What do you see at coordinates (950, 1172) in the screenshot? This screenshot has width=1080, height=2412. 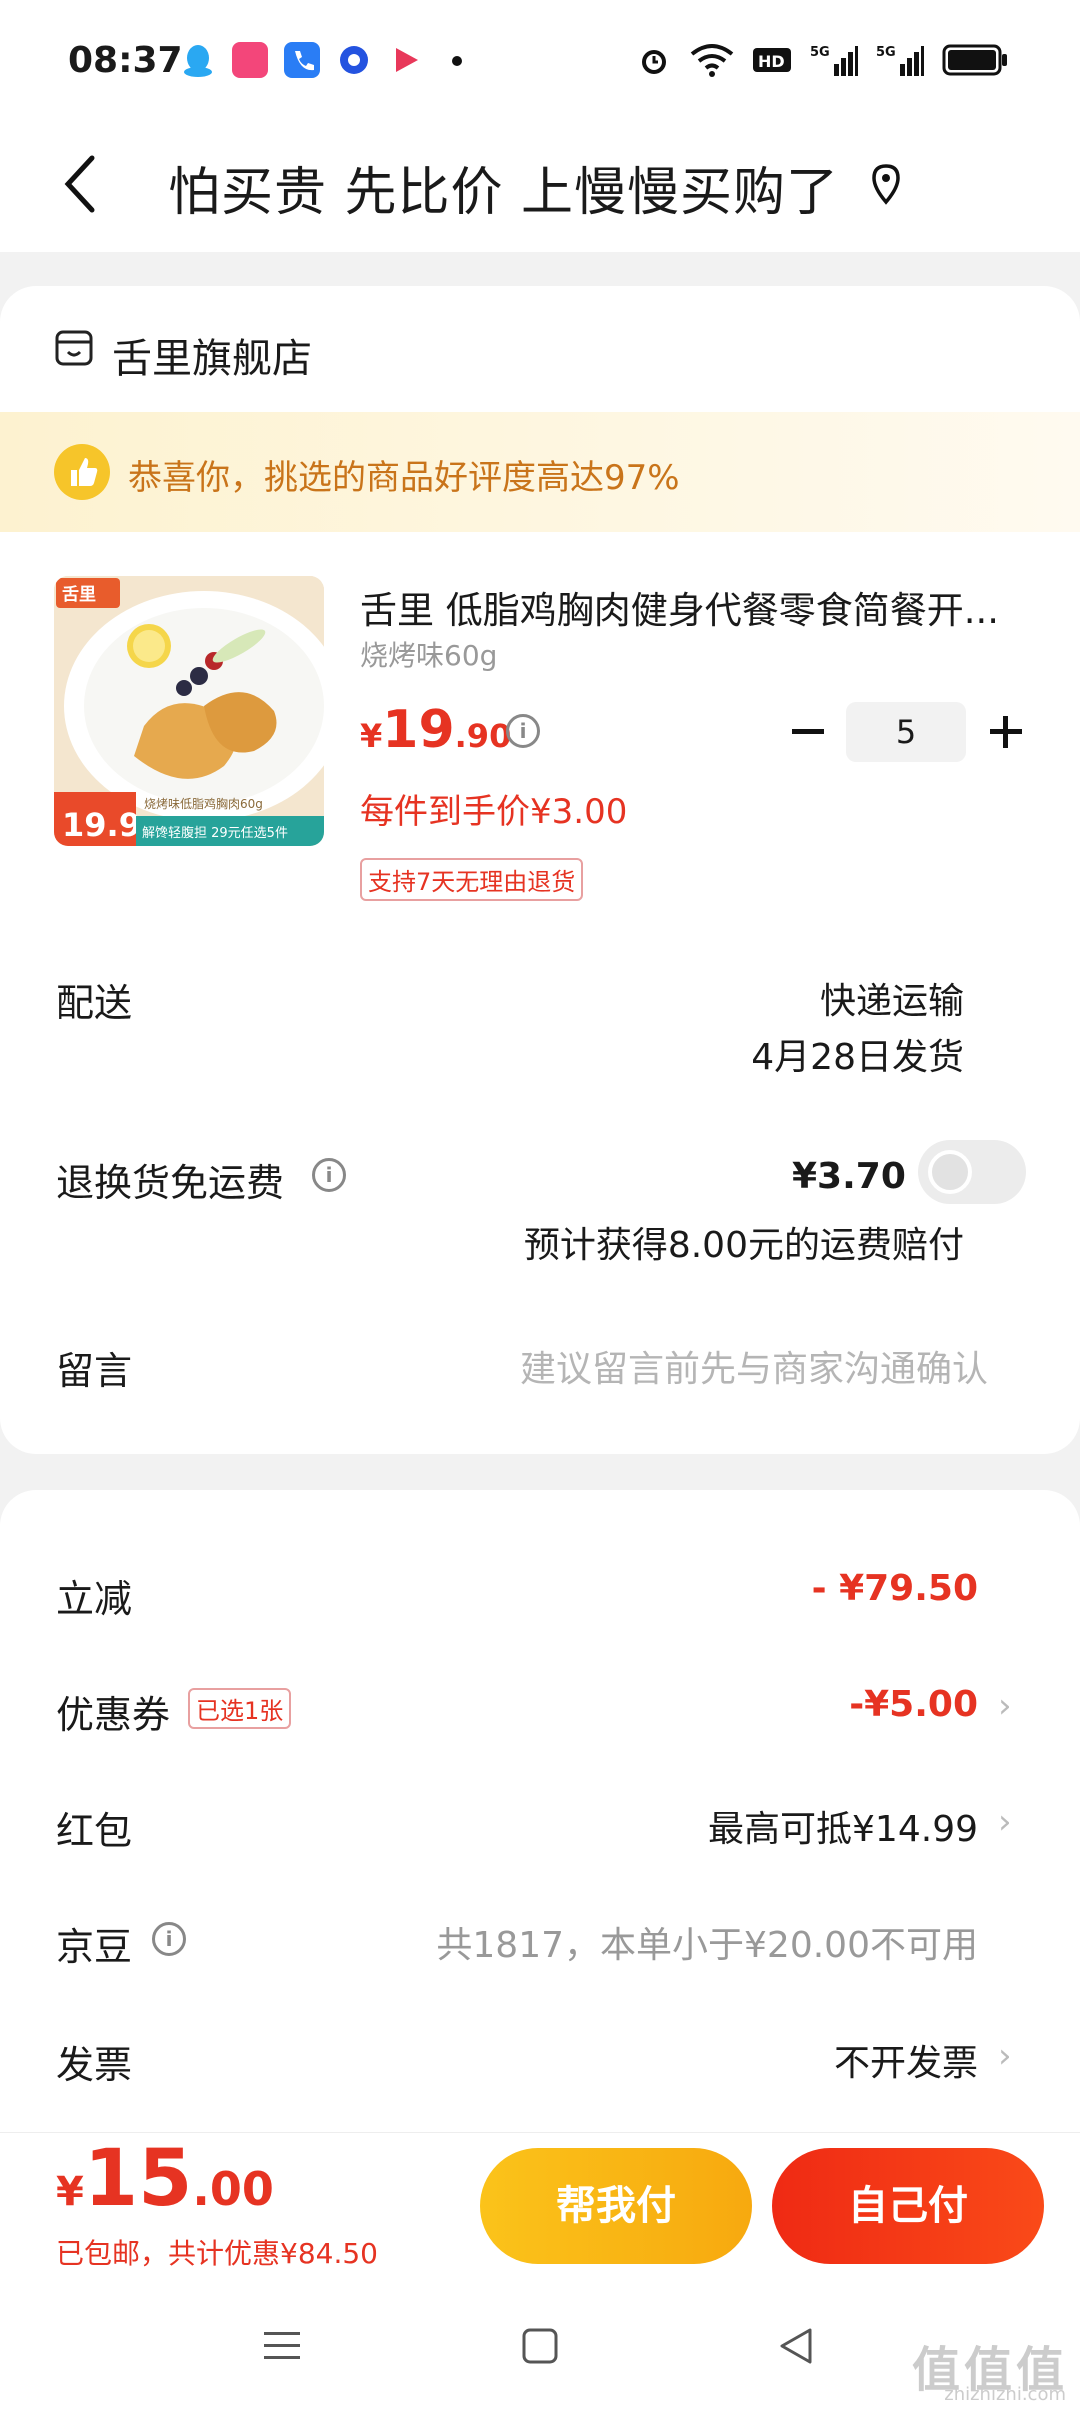 I see `toggle-knob` at bounding box center [950, 1172].